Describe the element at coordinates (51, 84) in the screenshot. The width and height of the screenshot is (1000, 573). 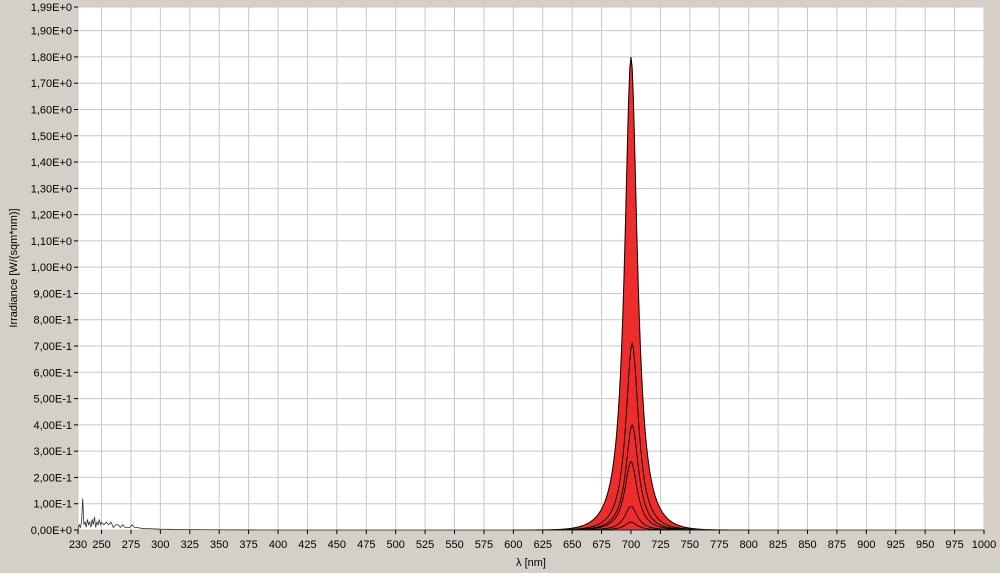
I see `y-tick-label: 1,70E+0` at that location.